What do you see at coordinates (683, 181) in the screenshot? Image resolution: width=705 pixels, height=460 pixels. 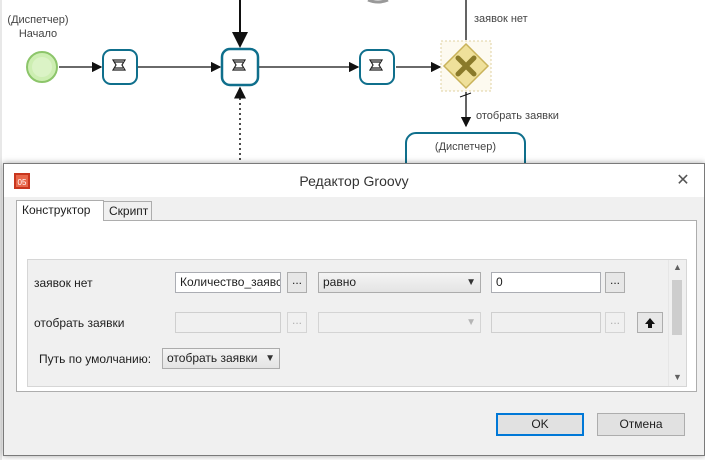 I see `close-icon: ✕` at bounding box center [683, 181].